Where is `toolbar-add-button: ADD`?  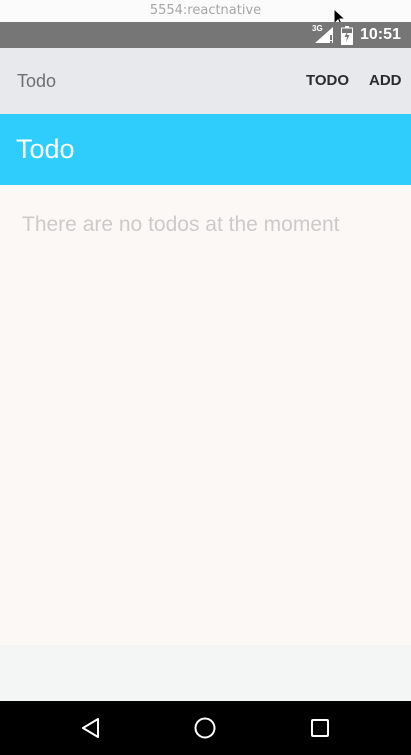 toolbar-add-button: ADD is located at coordinates (385, 81).